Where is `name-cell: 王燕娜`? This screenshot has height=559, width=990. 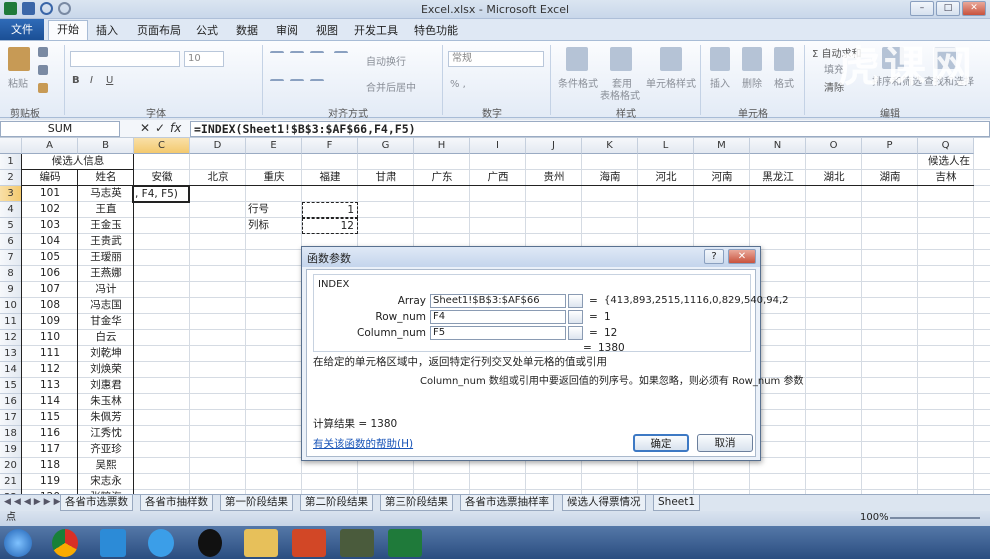
name-cell: 王燕娜 is located at coordinates (106, 274).